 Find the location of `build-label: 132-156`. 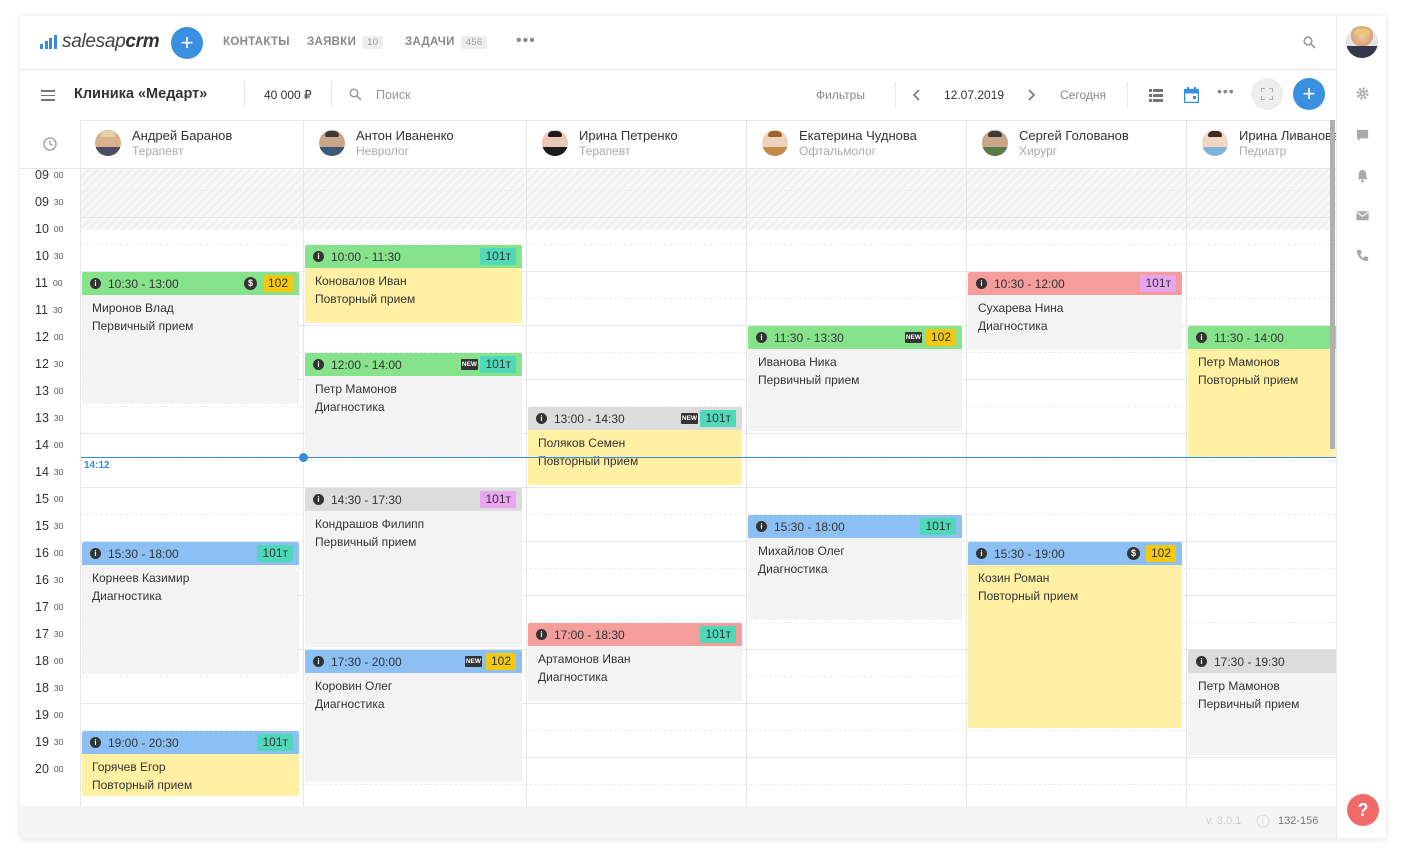

build-label: 132-156 is located at coordinates (1298, 821).